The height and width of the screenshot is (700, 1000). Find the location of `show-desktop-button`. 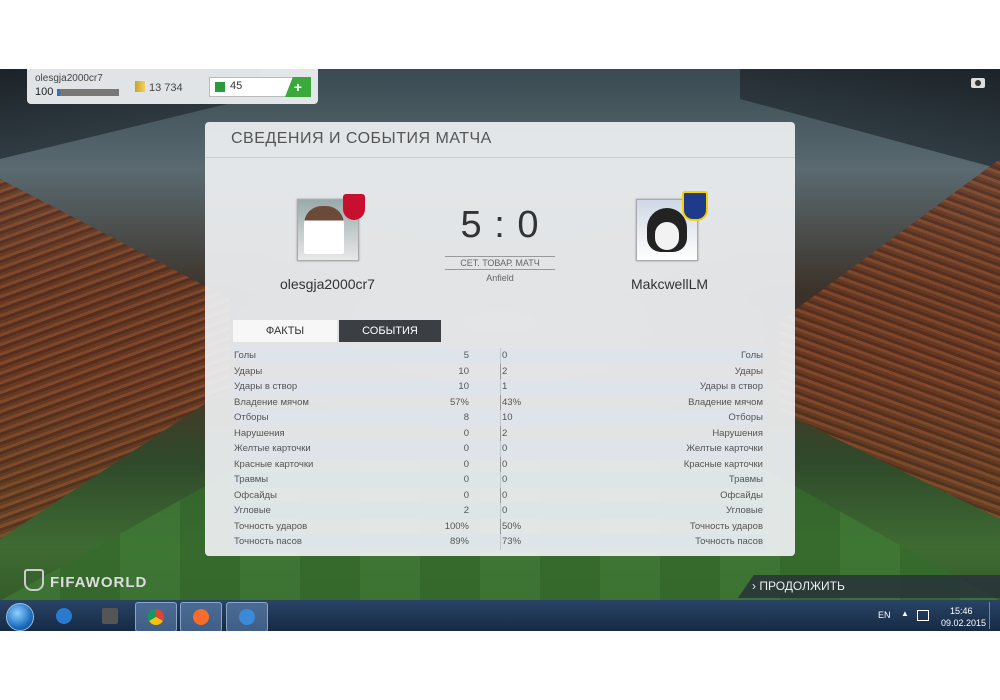

show-desktop-button is located at coordinates (993, 615).